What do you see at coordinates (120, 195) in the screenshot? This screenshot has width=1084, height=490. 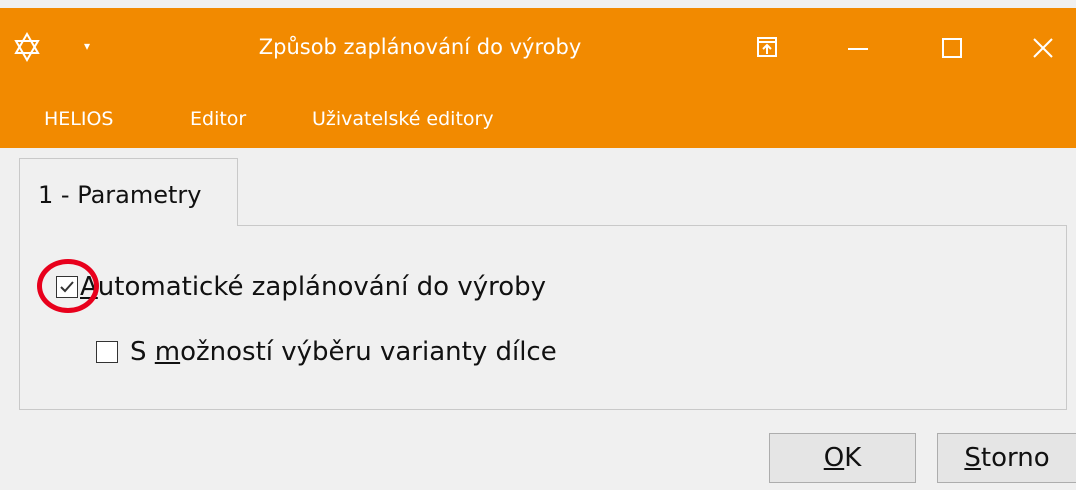 I see `tab-label: 1 - Parametry` at bounding box center [120, 195].